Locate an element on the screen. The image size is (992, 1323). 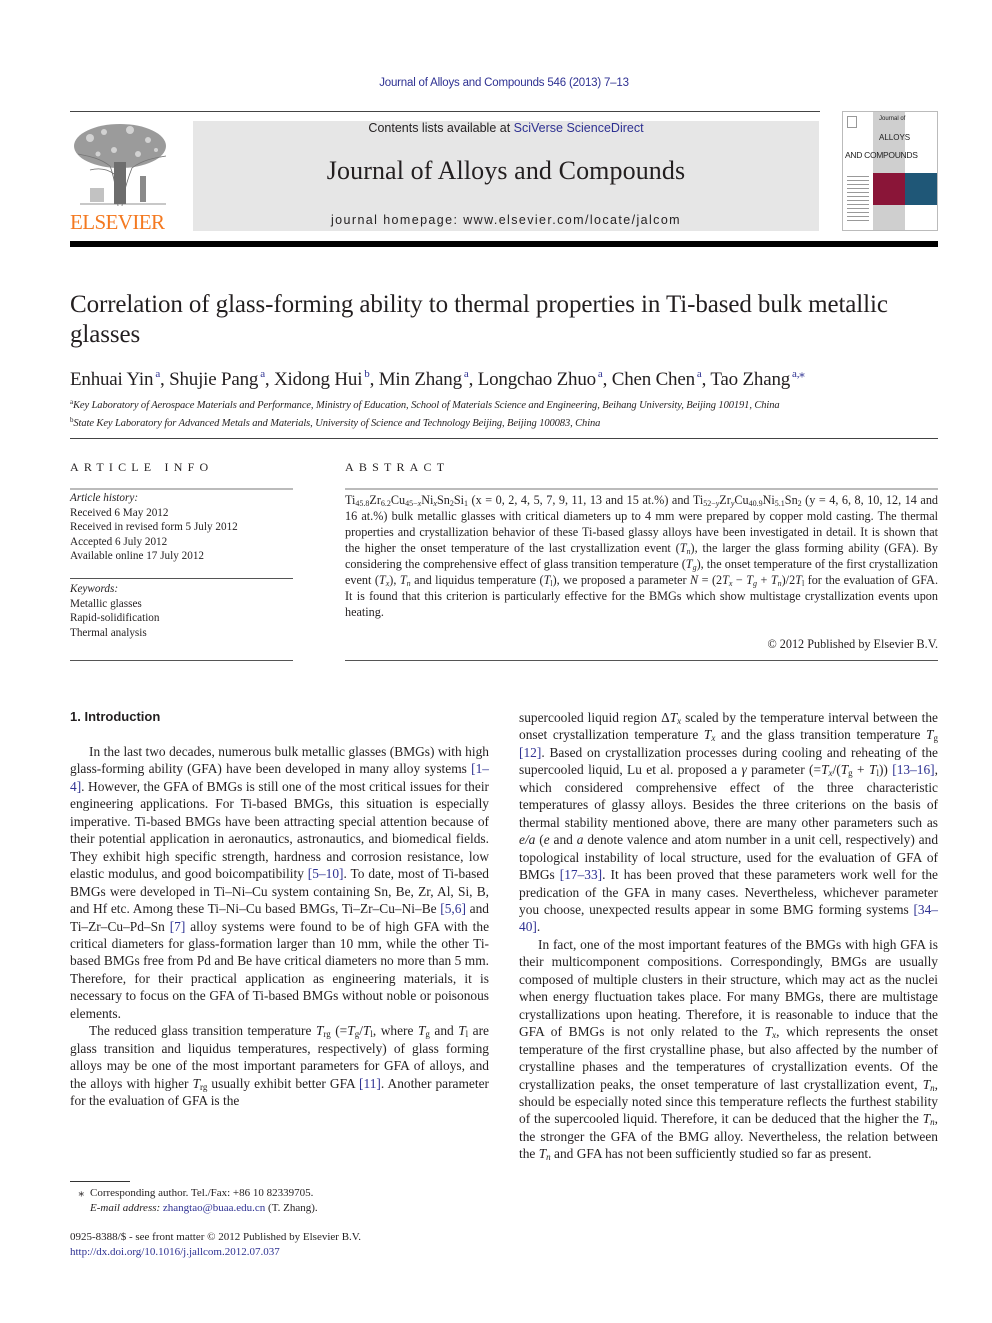
author-affiliation-mark: a,⁎ is located at coordinates (798, 374).